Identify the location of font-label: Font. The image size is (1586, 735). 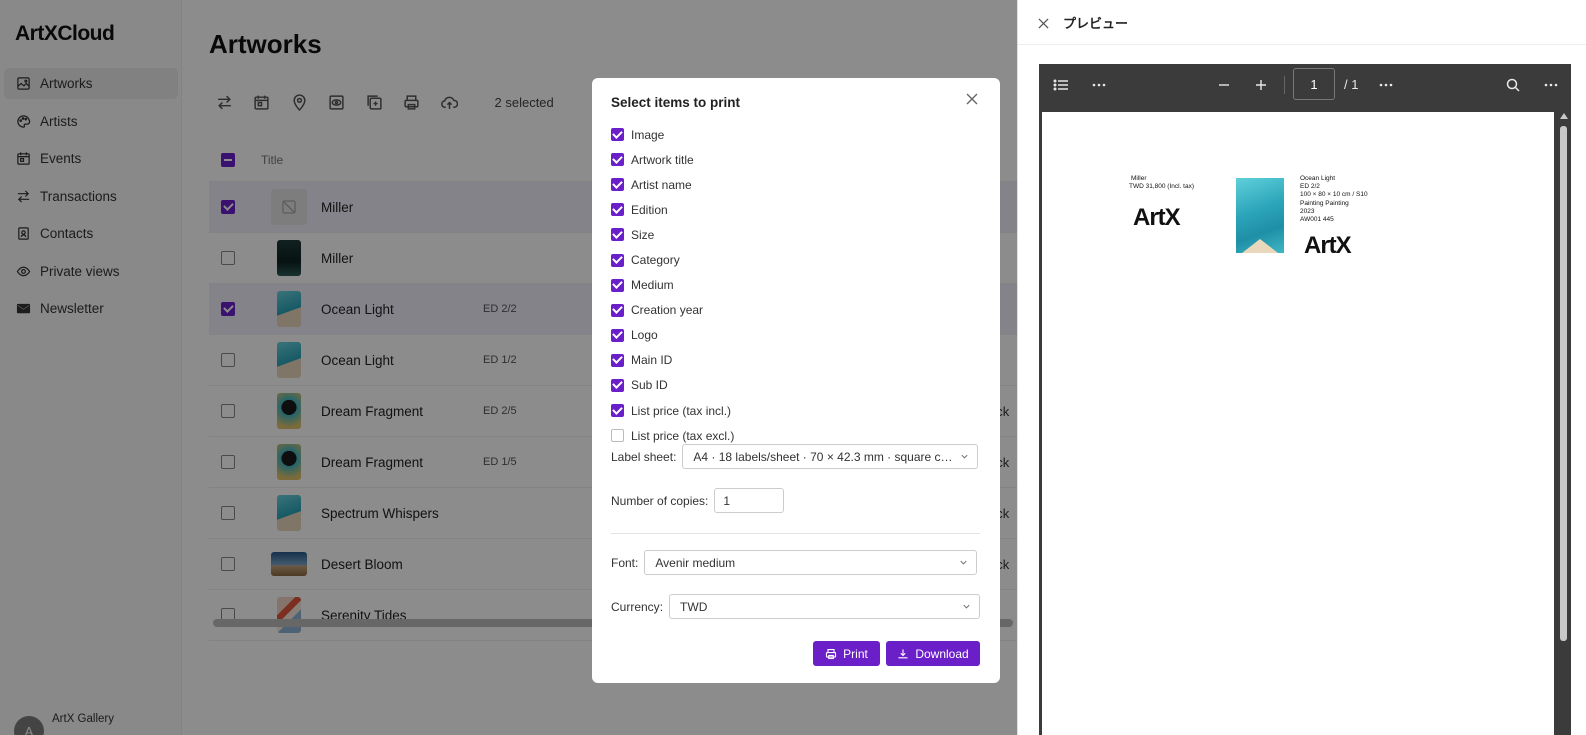
(623, 562).